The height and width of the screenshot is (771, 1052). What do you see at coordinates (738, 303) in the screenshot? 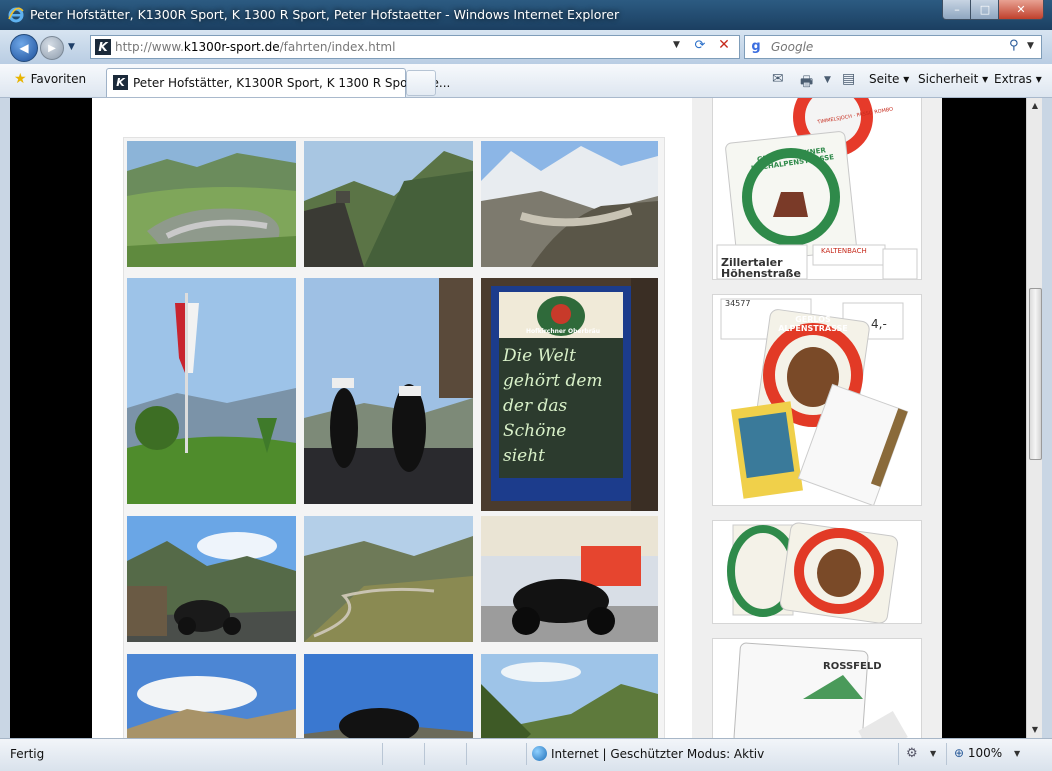
I see `ticket-number-label: 34577` at bounding box center [738, 303].